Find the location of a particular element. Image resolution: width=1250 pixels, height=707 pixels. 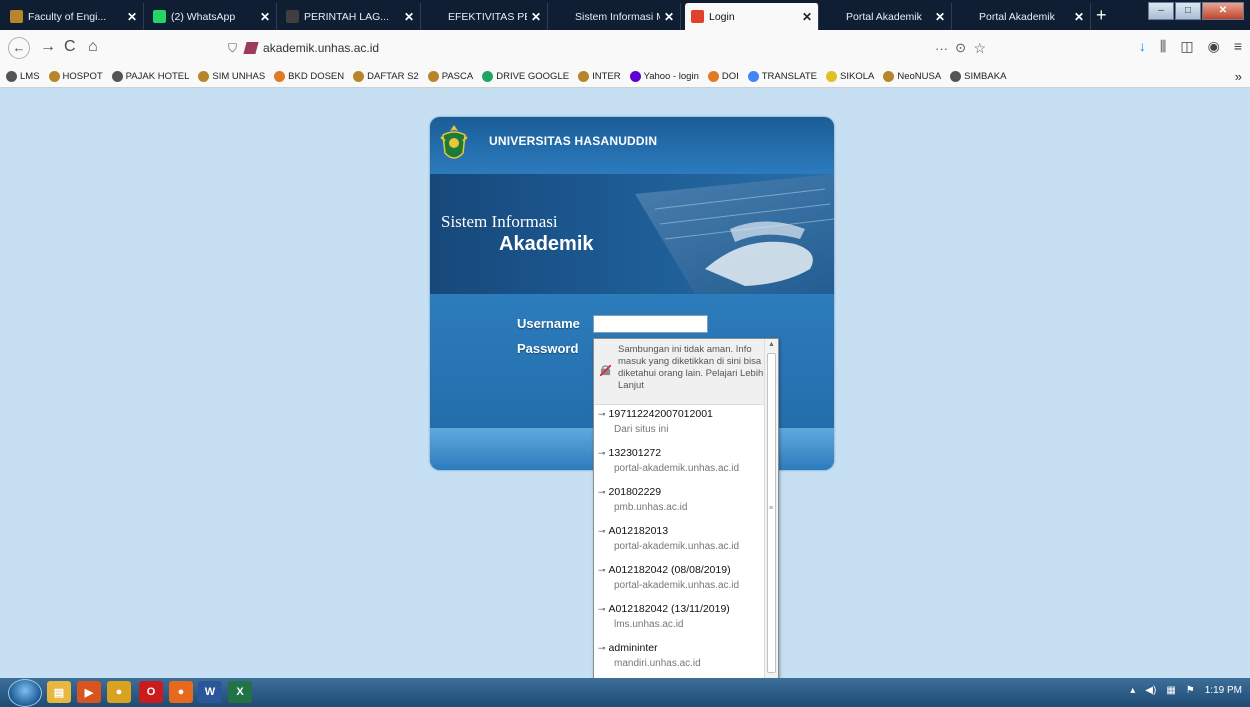

bookmark-item: SIM UNHAS is located at coordinates (231, 76).